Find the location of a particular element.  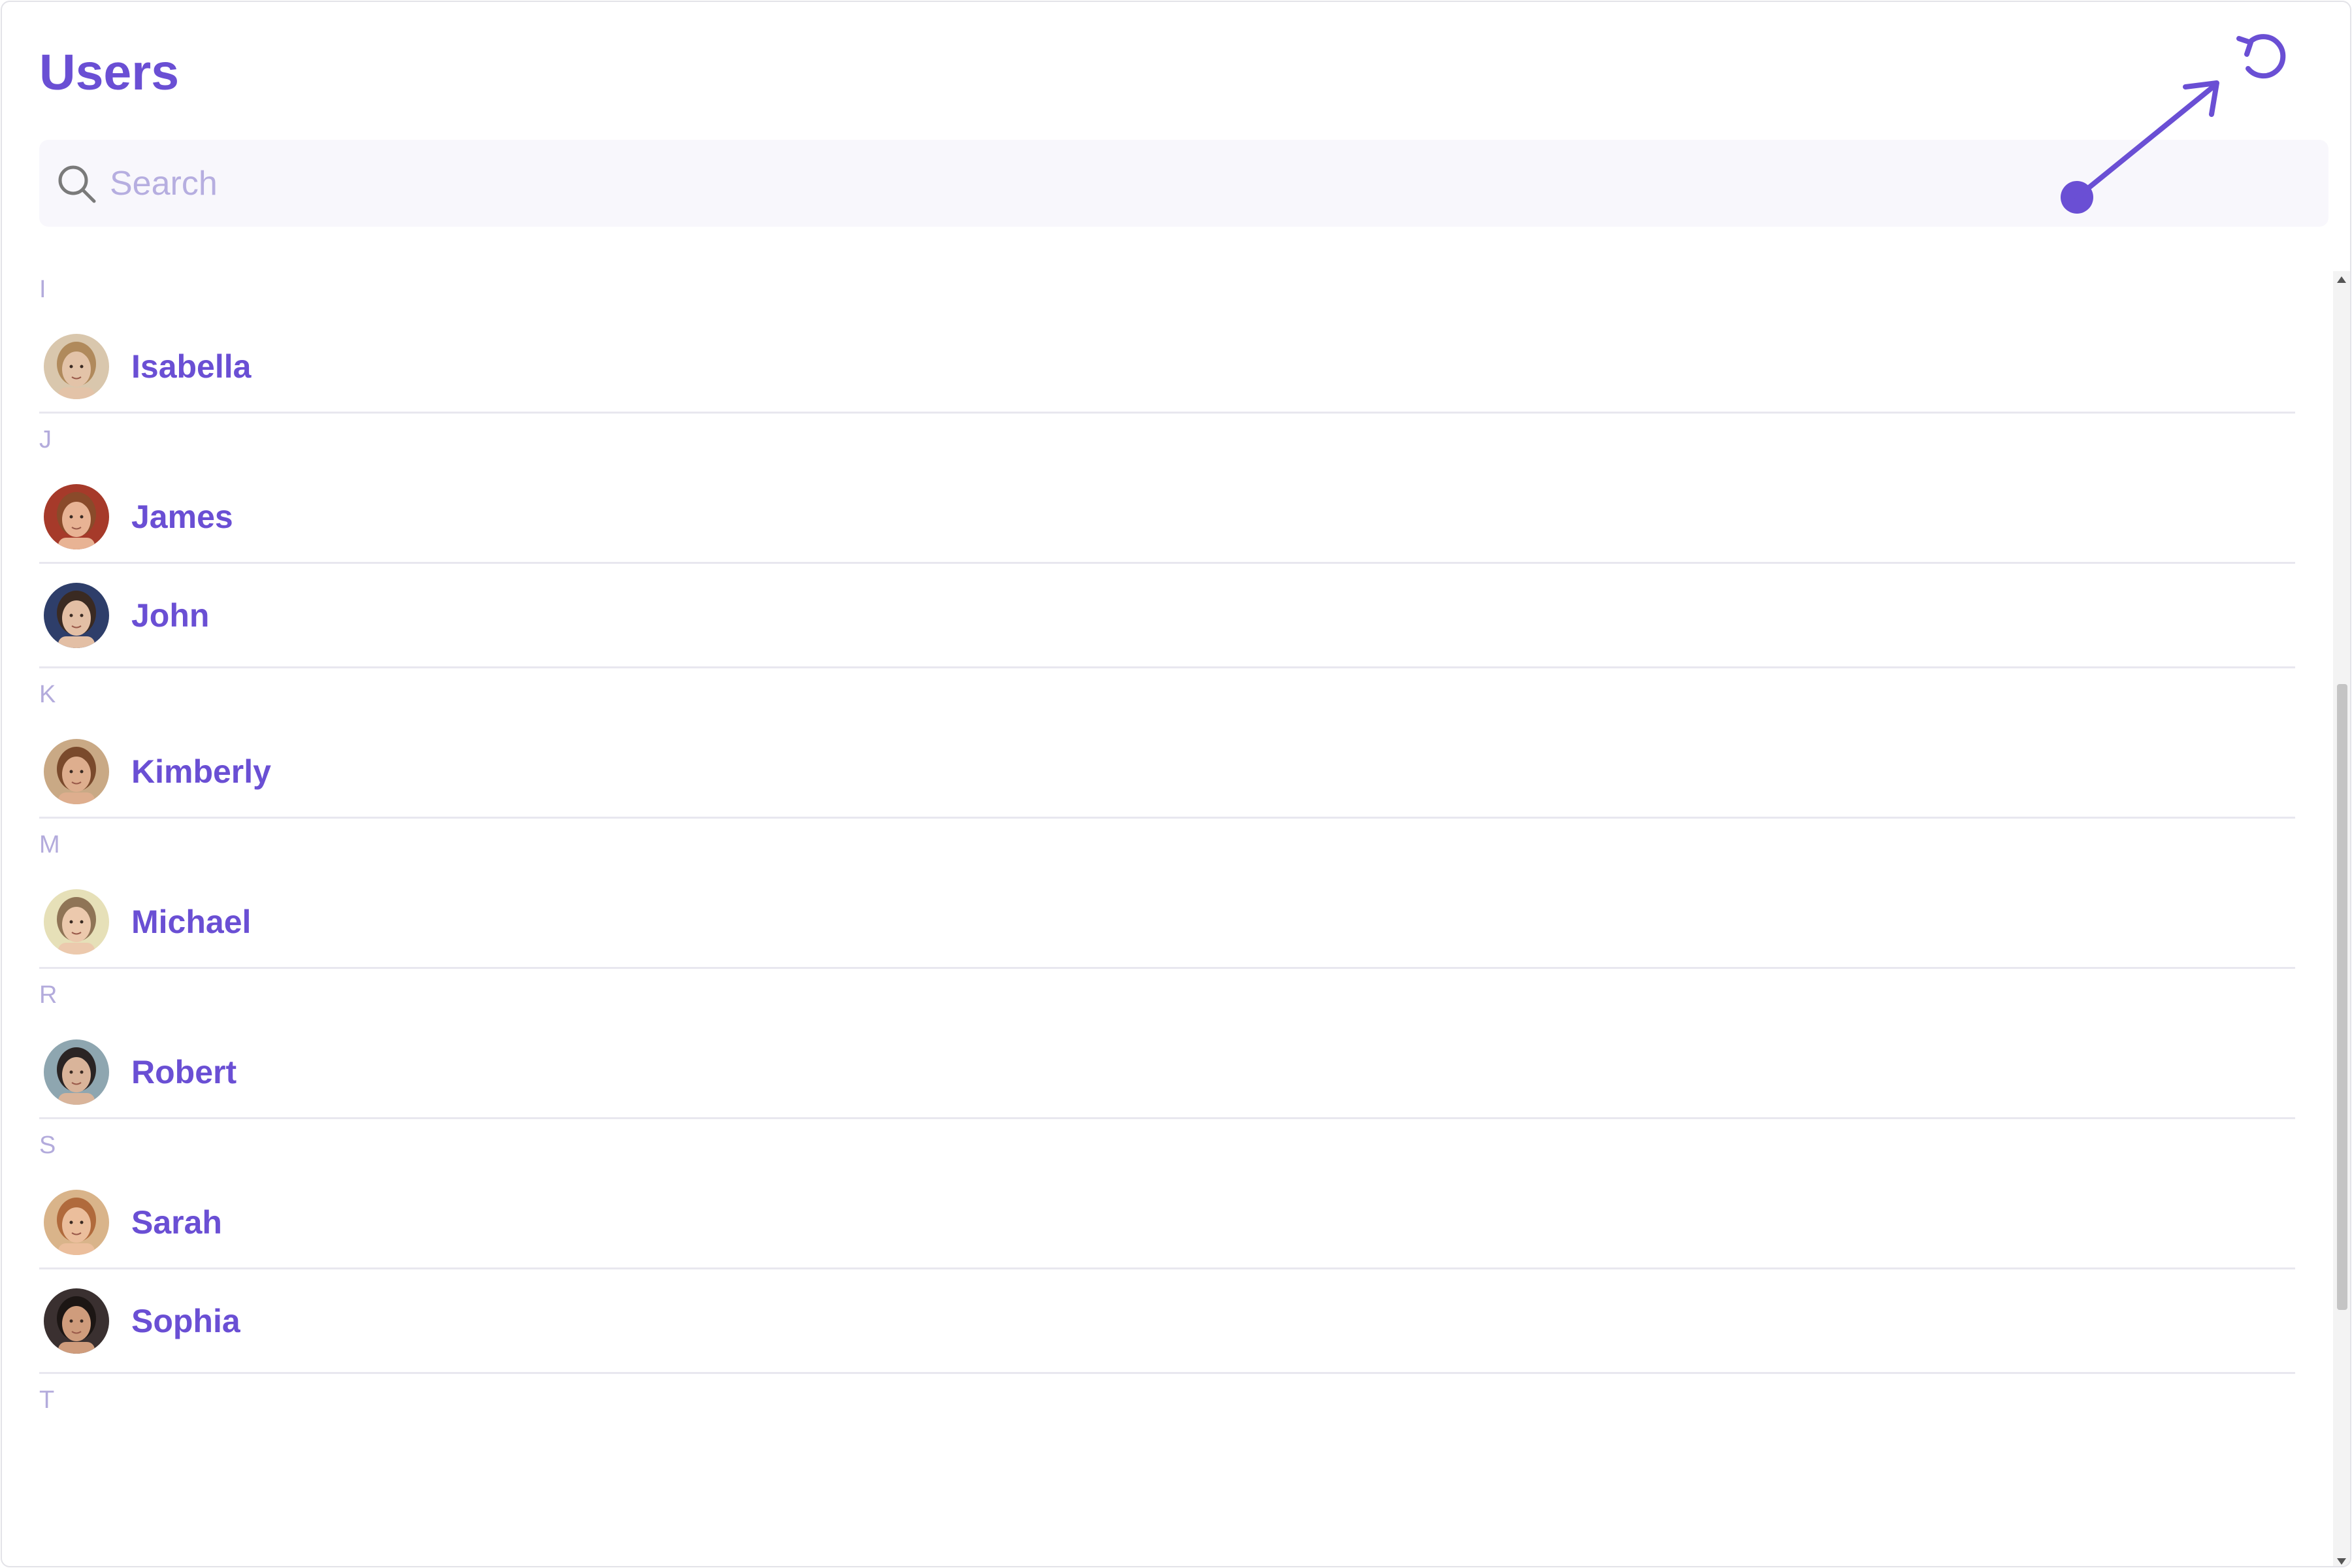

page-title: Users is located at coordinates (109, 72).